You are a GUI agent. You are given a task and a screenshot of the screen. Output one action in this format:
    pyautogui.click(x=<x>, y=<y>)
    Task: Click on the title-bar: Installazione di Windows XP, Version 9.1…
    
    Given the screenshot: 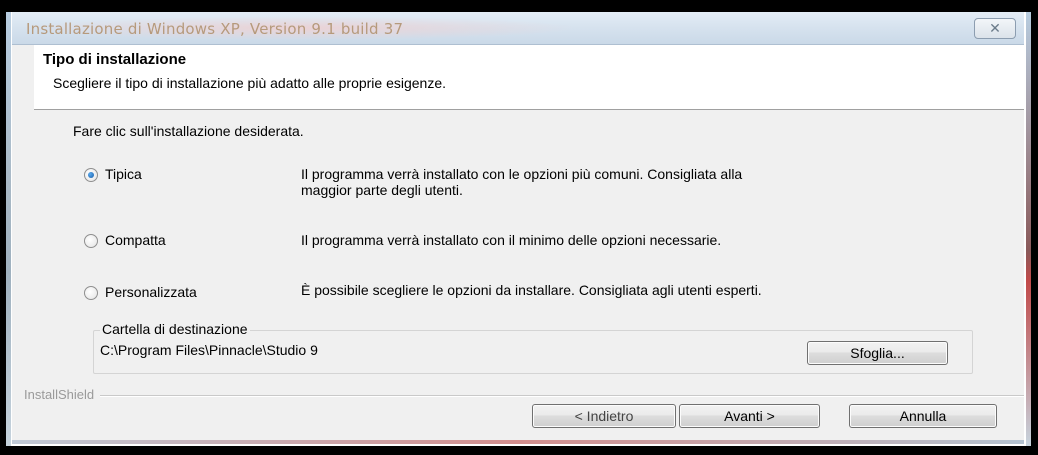 What is the action you would take?
    pyautogui.click(x=518, y=28)
    